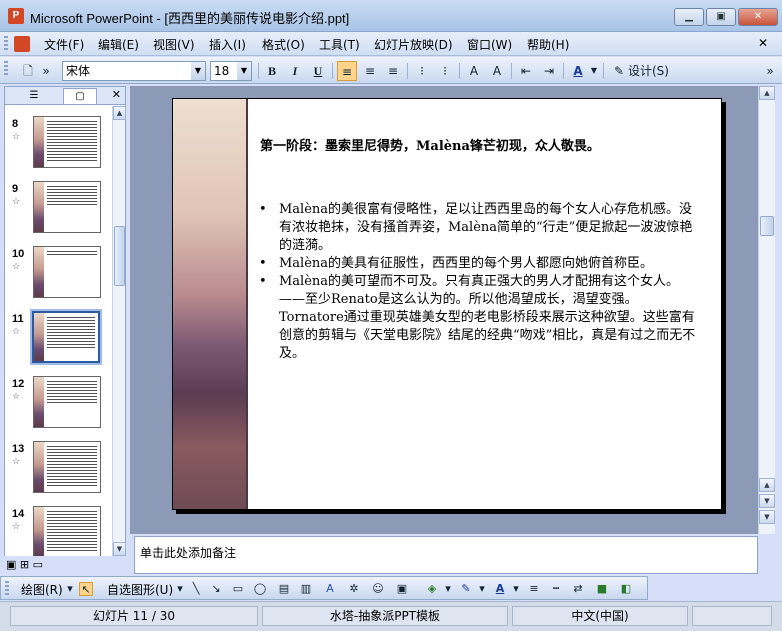 The height and width of the screenshot is (631, 782). I want to click on language-status: 中文(中国), so click(600, 616).